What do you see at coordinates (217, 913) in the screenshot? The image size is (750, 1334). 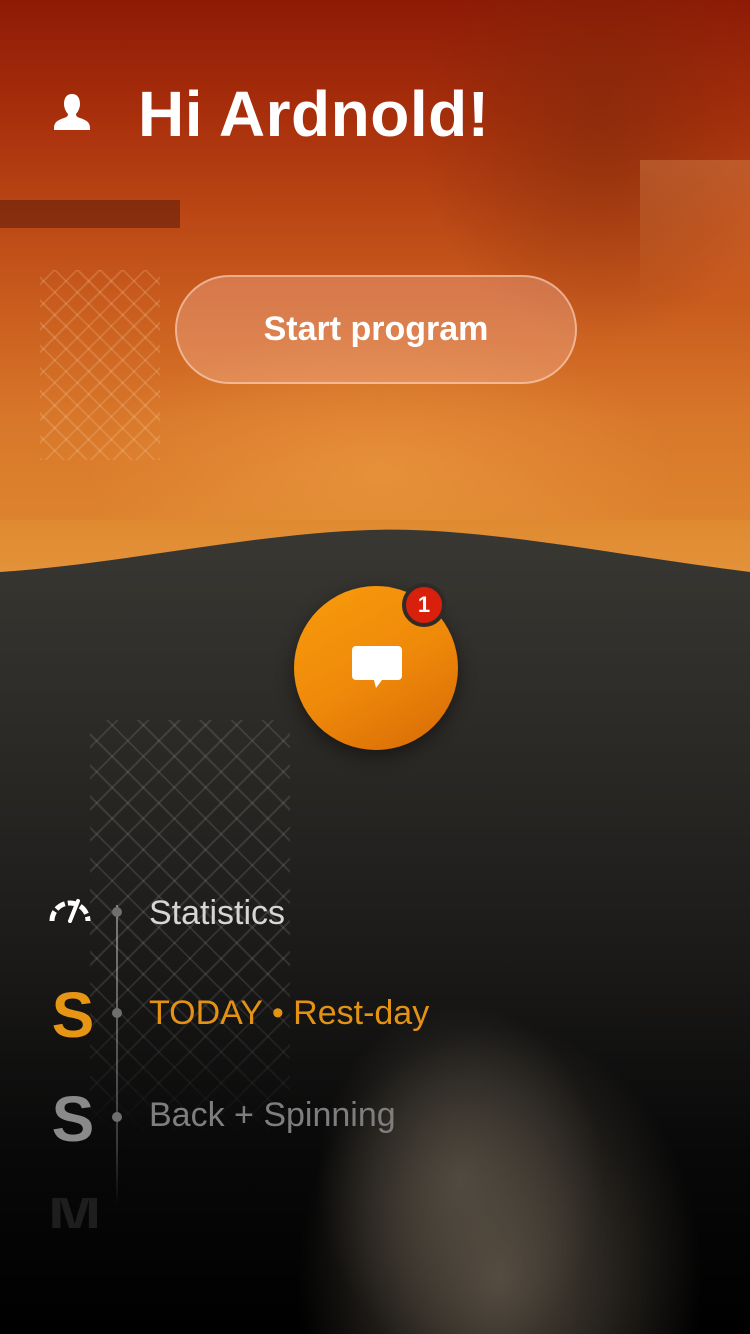 I see `statistics-link: Statistics` at bounding box center [217, 913].